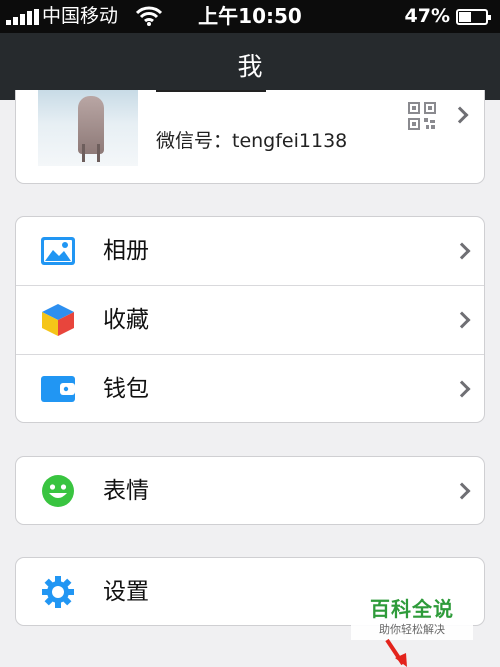  Describe the element at coordinates (396, 652) in the screenshot. I see `red-arrow-icon` at that location.